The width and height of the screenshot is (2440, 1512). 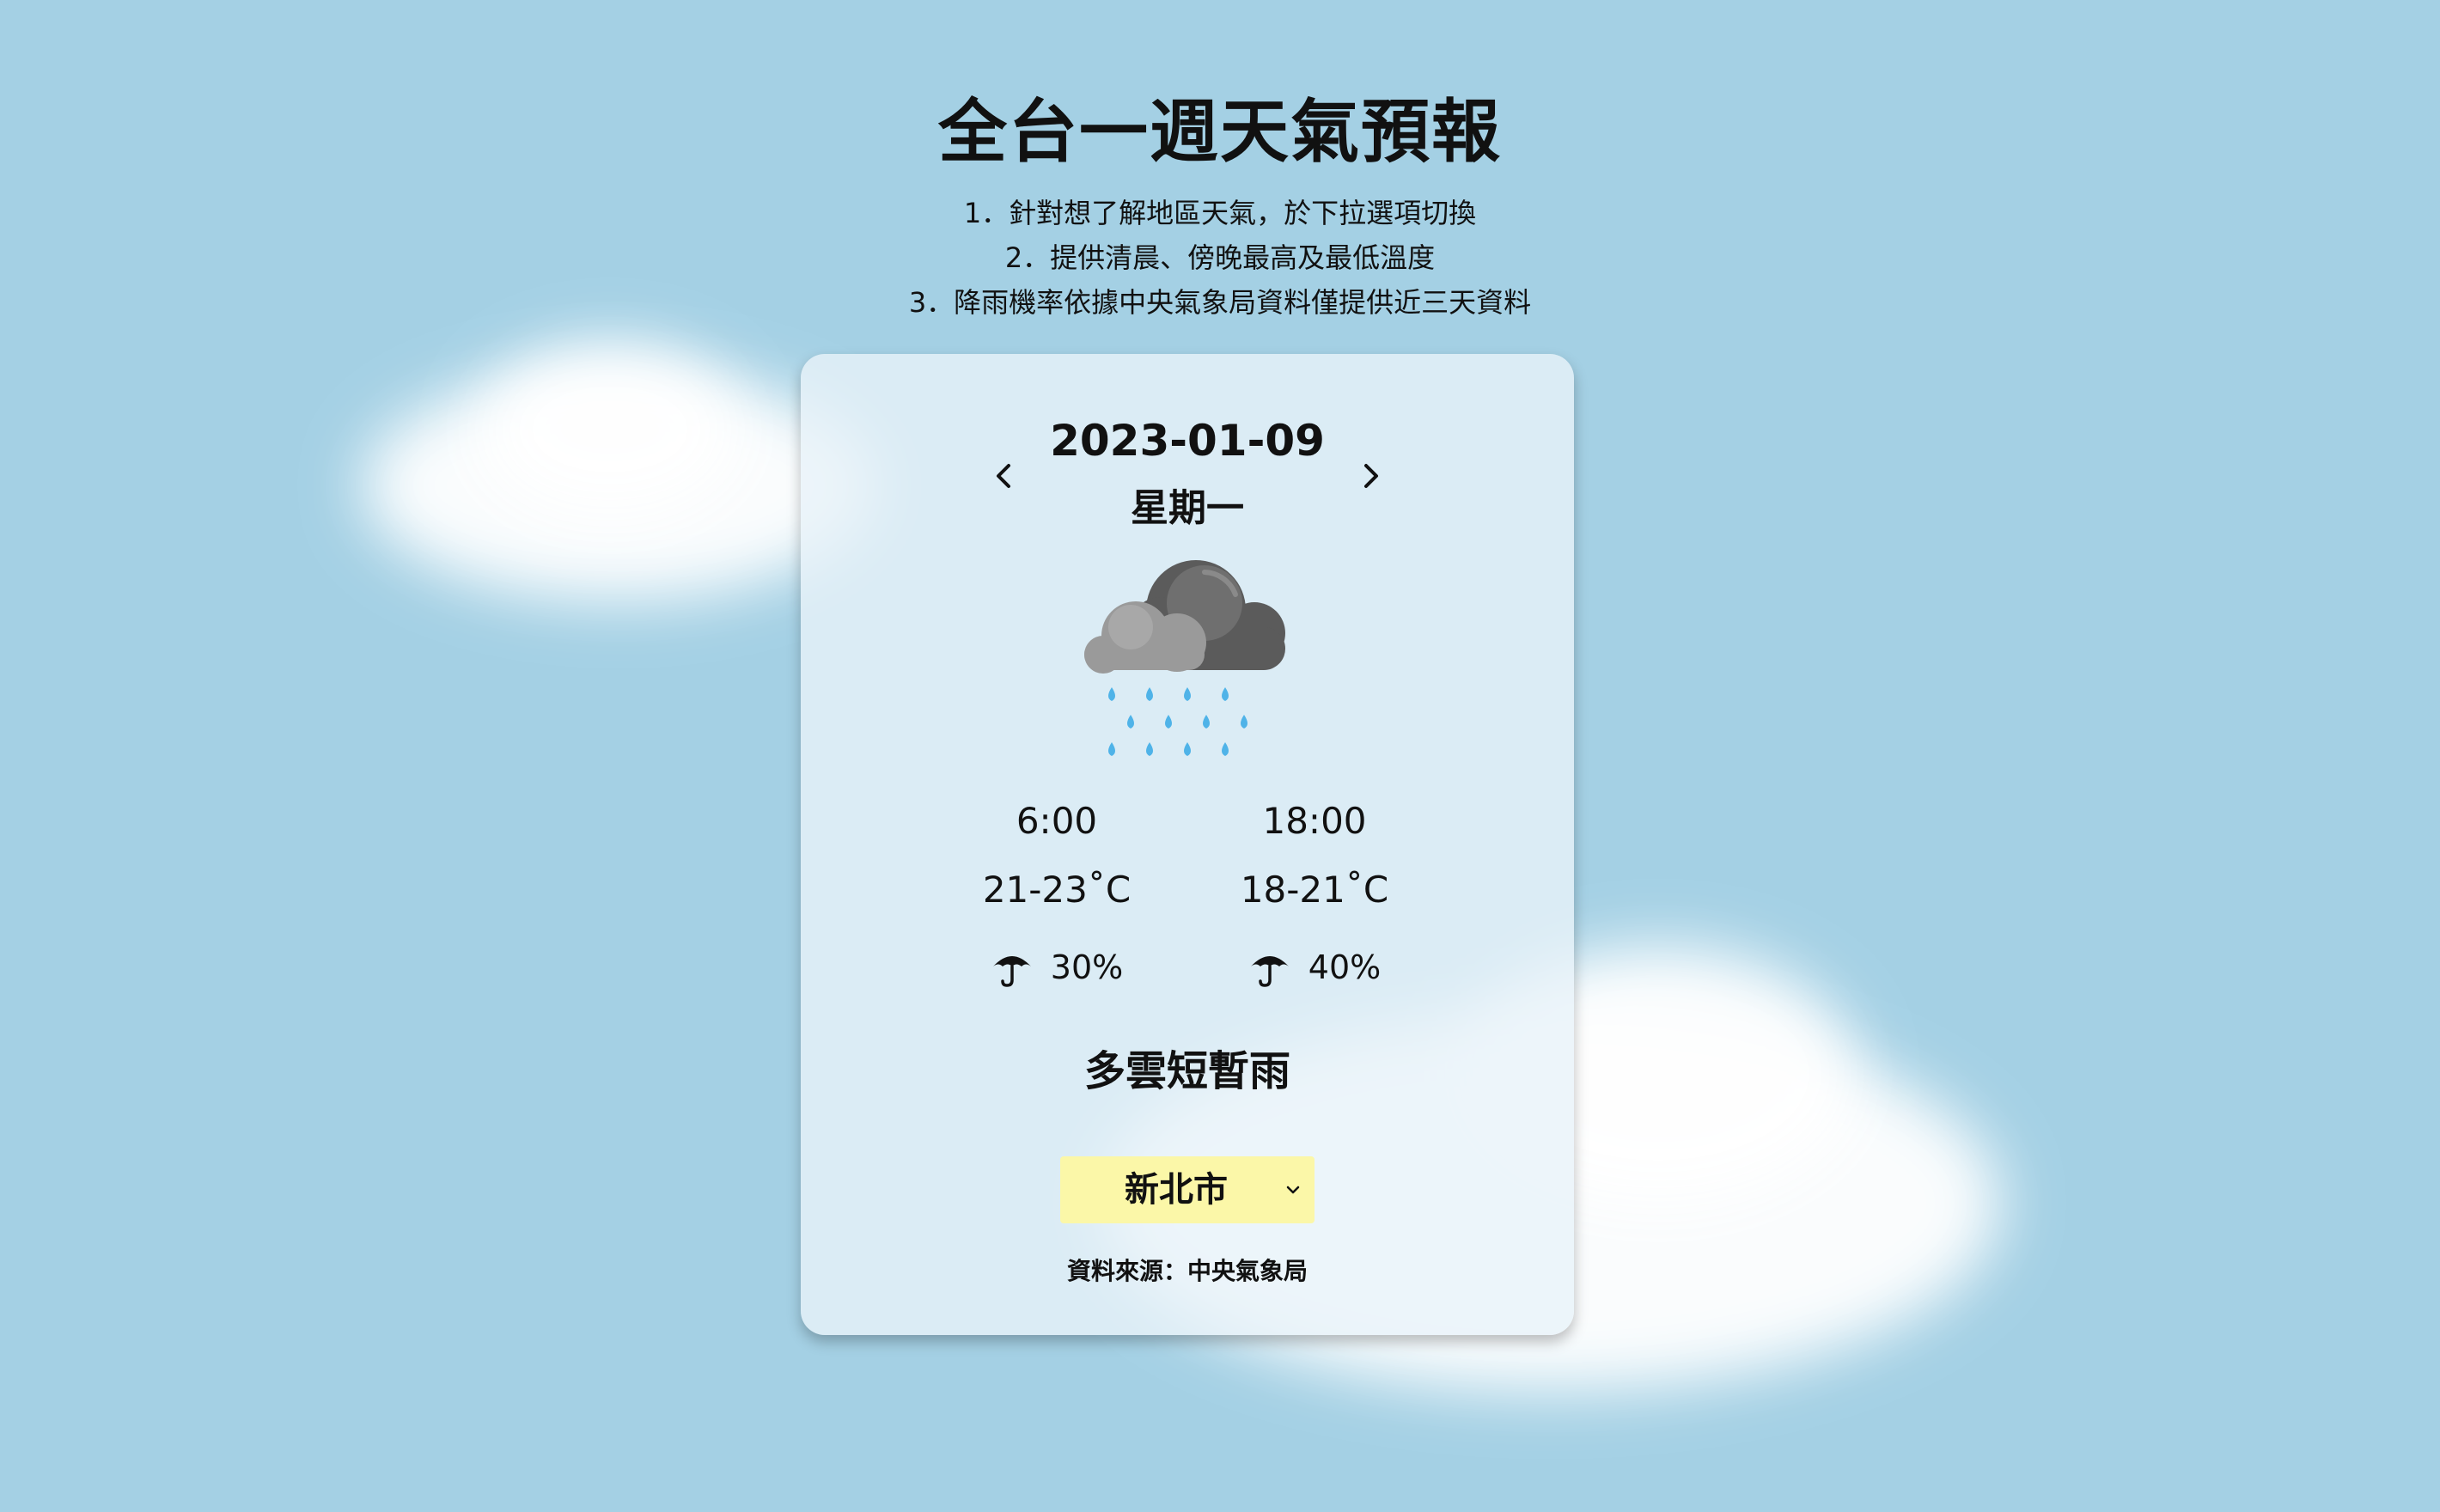 What do you see at coordinates (1176, 1190) in the screenshot?
I see `city-select-value: 新北市` at bounding box center [1176, 1190].